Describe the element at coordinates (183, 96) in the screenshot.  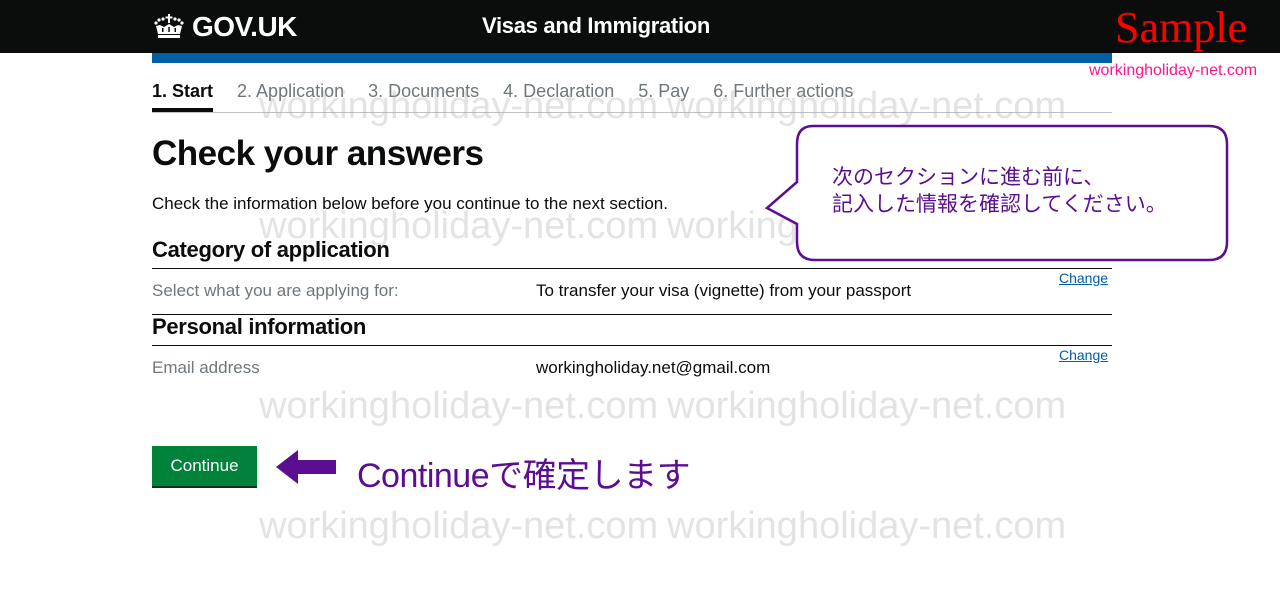
I see `step-start: 1. Start` at that location.